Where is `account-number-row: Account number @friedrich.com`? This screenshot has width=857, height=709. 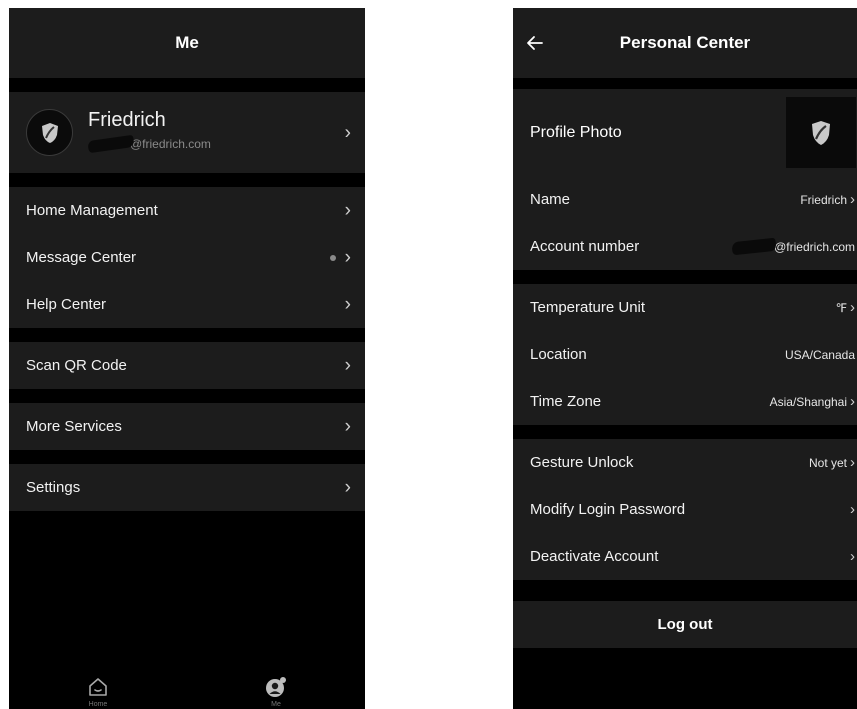 account-number-row: Account number @friedrich.com is located at coordinates (685, 246).